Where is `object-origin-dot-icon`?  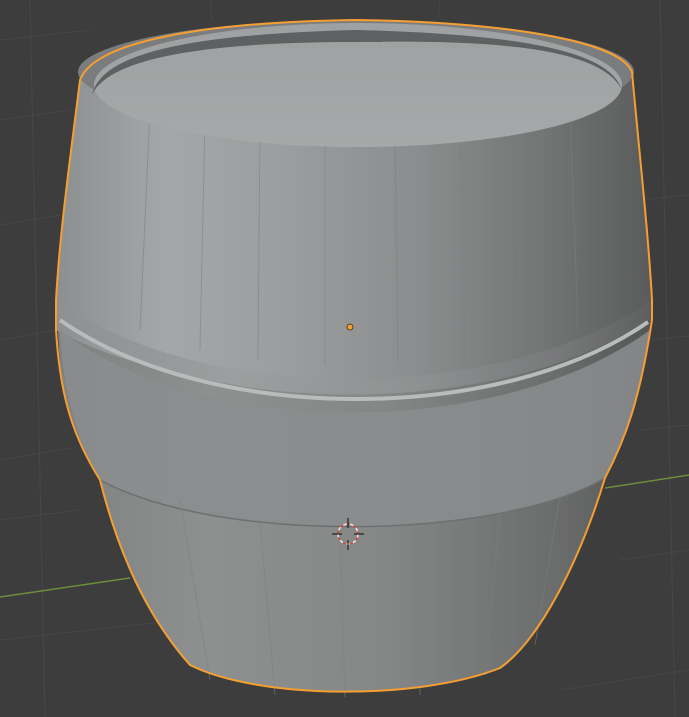 object-origin-dot-icon is located at coordinates (350, 327).